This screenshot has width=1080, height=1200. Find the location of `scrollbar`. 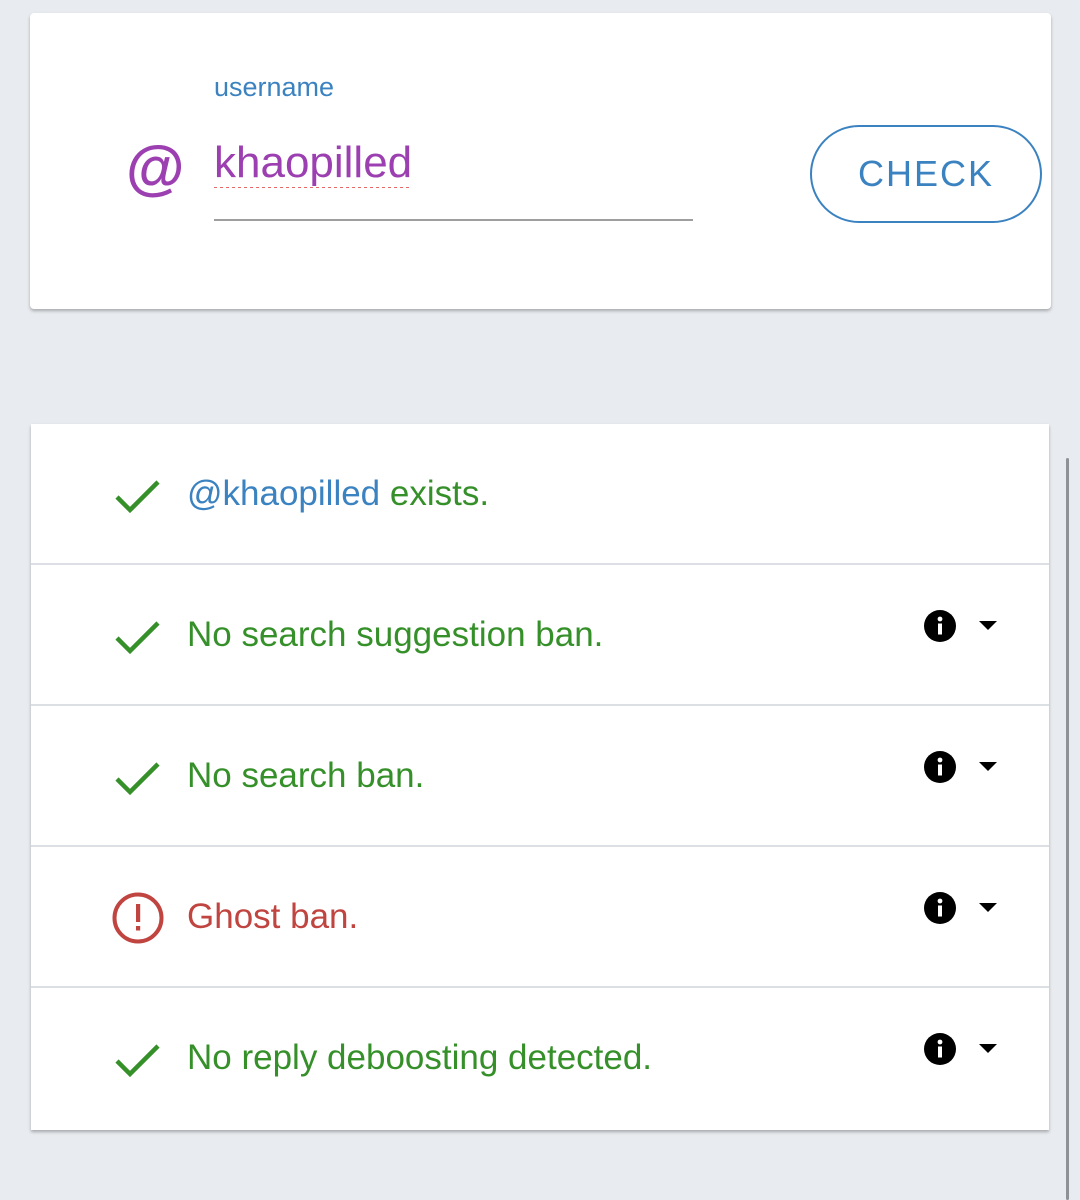

scrollbar is located at coordinates (1067, 829).